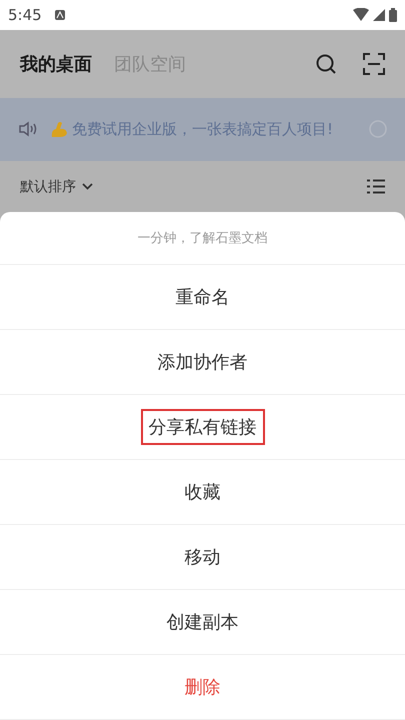 The width and height of the screenshot is (405, 720). Describe the element at coordinates (326, 63) in the screenshot. I see `search-icon` at that location.